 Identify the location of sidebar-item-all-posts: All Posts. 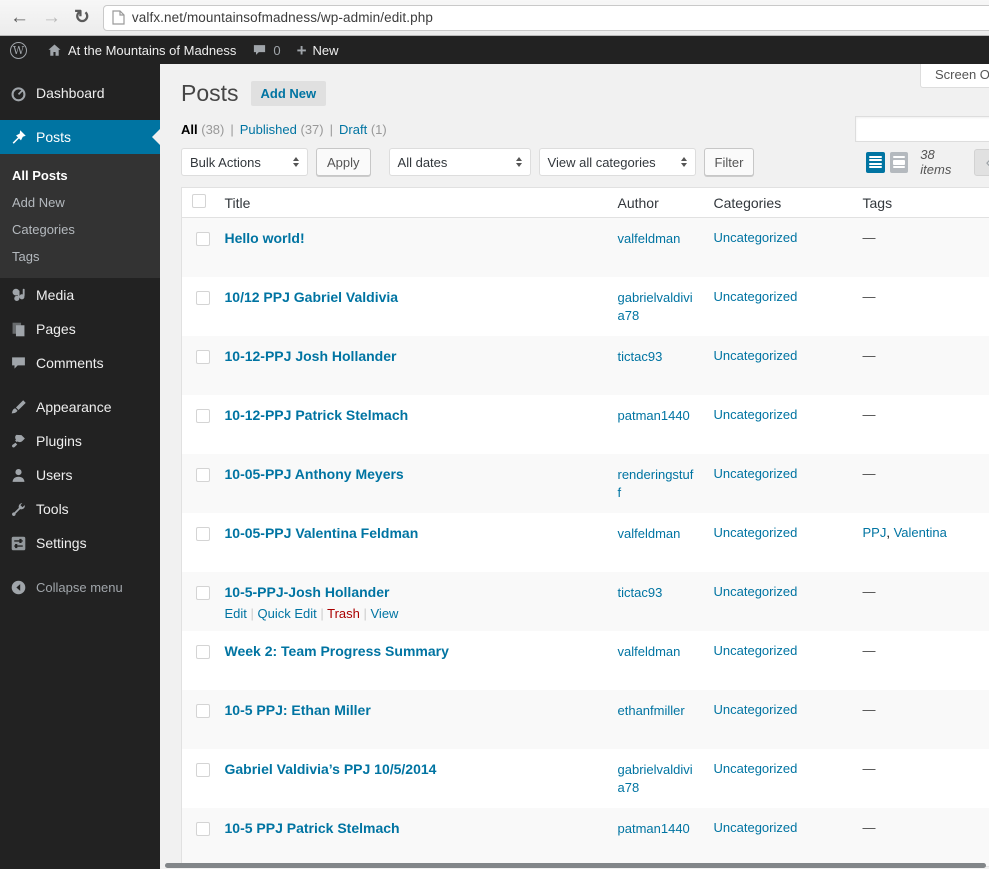
(80, 175).